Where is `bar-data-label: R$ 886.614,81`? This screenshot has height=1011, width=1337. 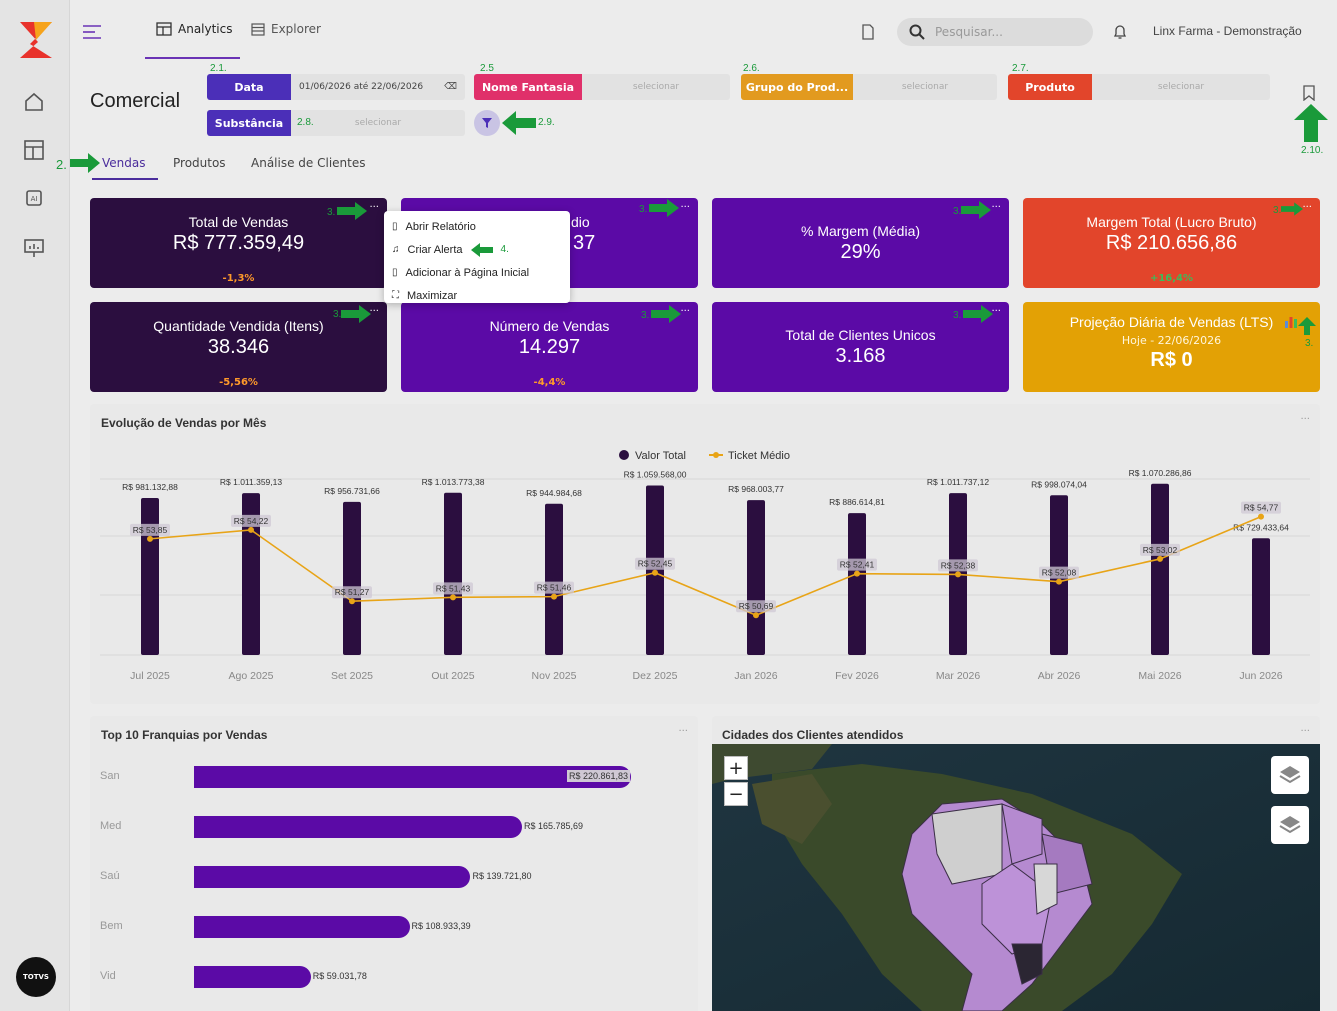 bar-data-label: R$ 886.614,81 is located at coordinates (857, 502).